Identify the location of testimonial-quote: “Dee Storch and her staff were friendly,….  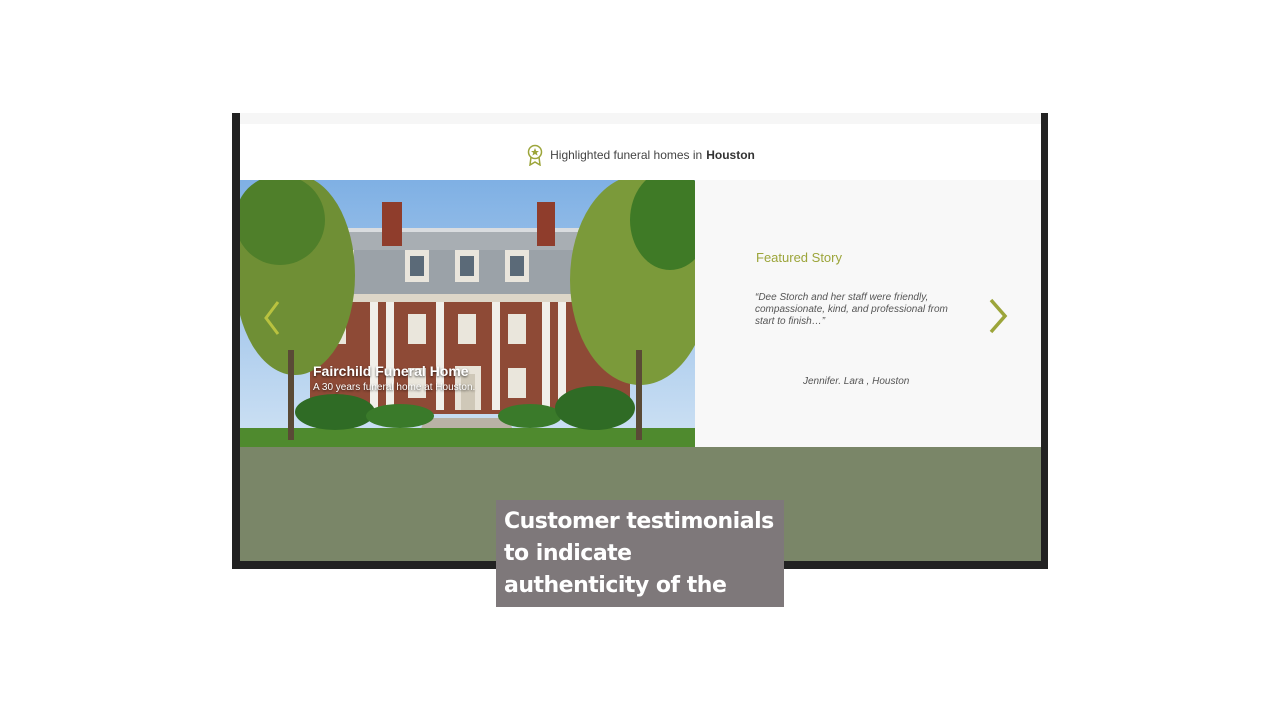
(851, 309).